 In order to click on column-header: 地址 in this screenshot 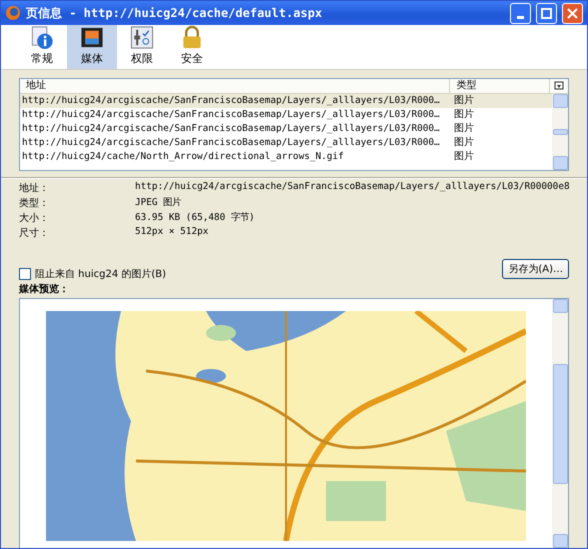, I will do `click(235, 86)`.